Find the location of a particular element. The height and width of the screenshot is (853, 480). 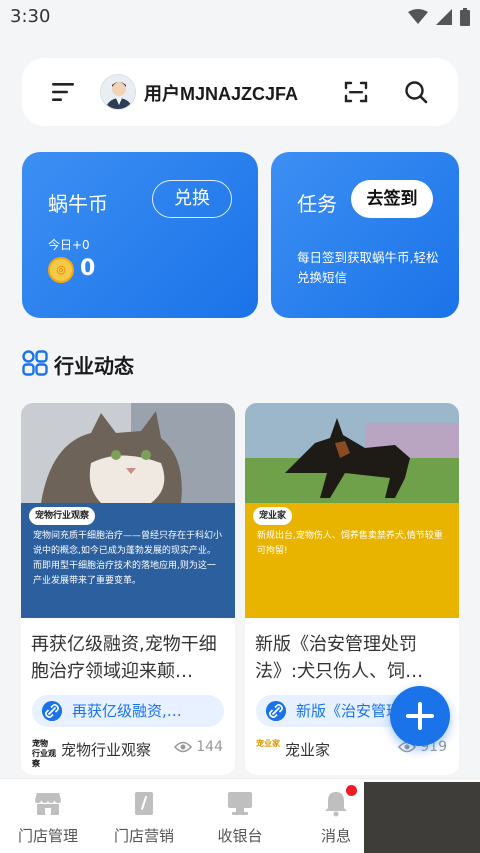

nav-item-cashier: 收银台 is located at coordinates (240, 816).